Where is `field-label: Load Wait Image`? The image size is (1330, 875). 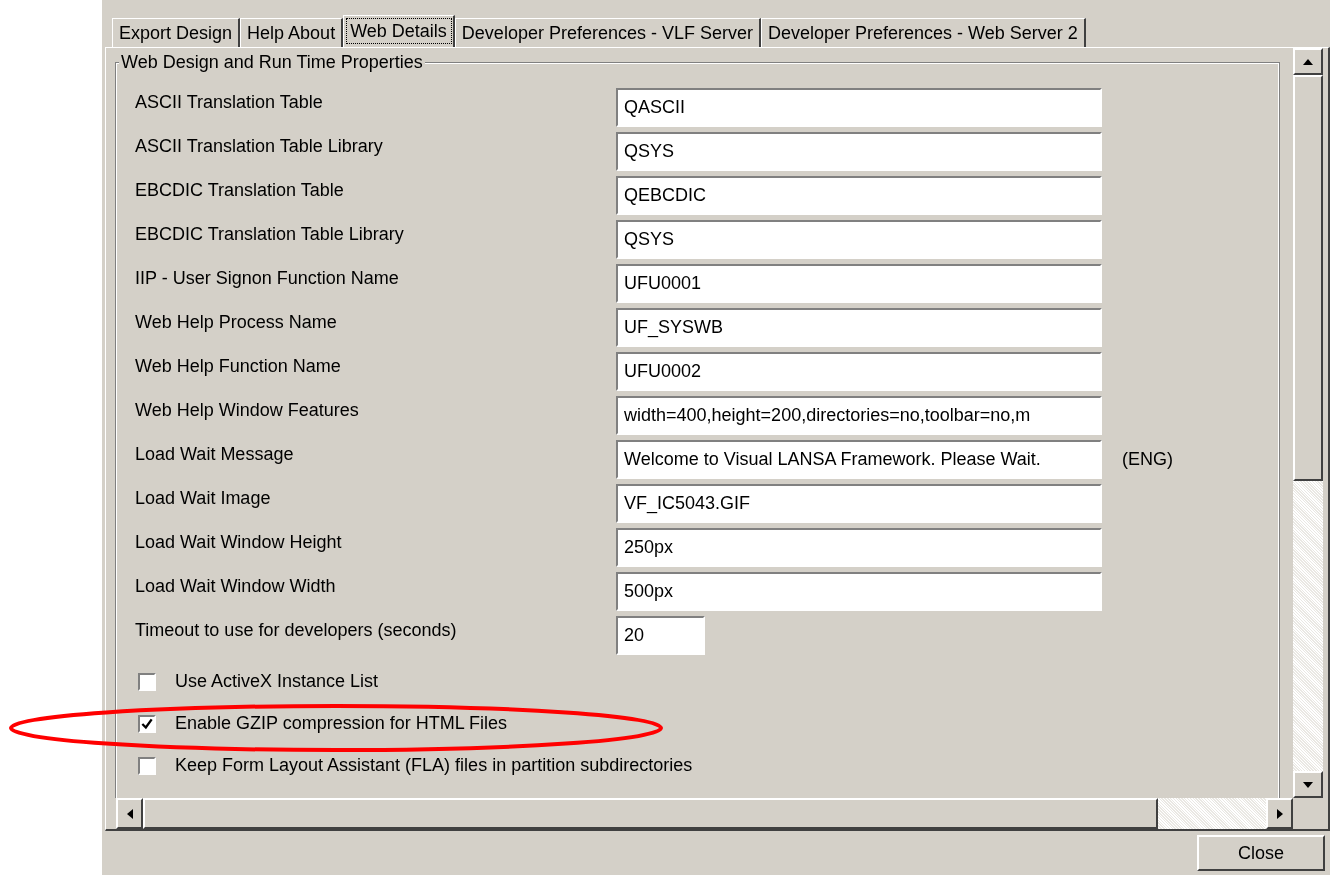 field-label: Load Wait Image is located at coordinates (203, 498).